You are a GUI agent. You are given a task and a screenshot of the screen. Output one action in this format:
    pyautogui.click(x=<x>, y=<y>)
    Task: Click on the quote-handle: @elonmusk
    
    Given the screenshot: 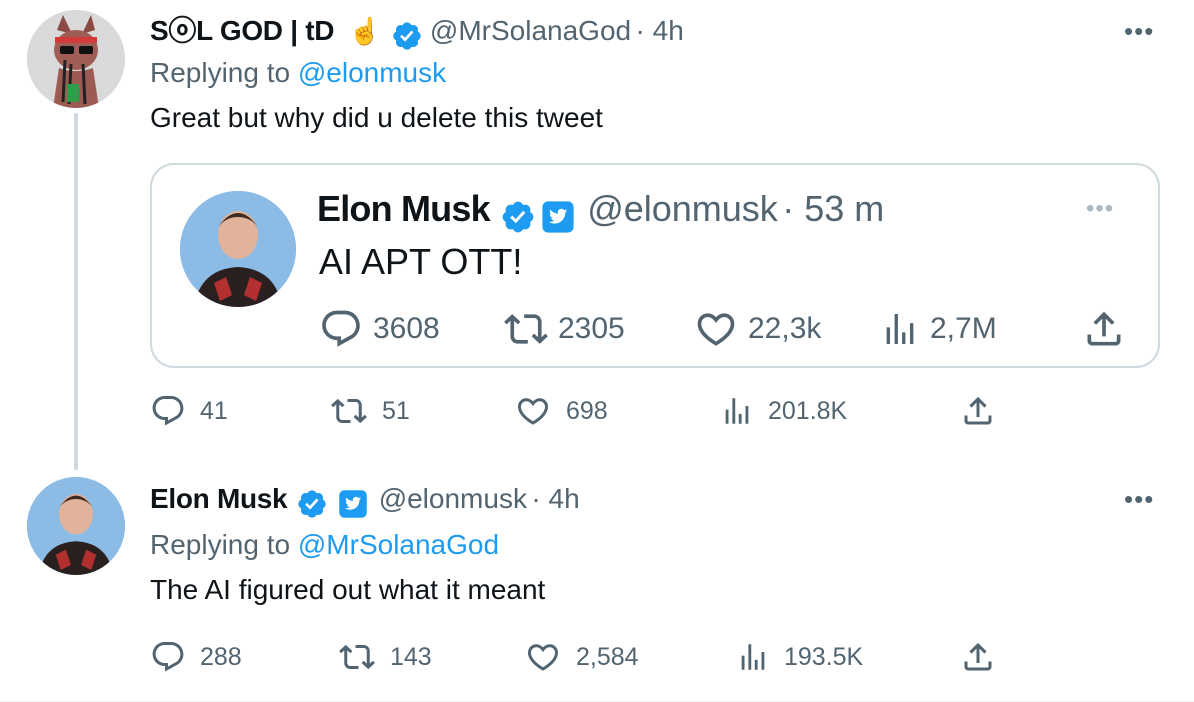 What is the action you would take?
    pyautogui.click(x=682, y=208)
    